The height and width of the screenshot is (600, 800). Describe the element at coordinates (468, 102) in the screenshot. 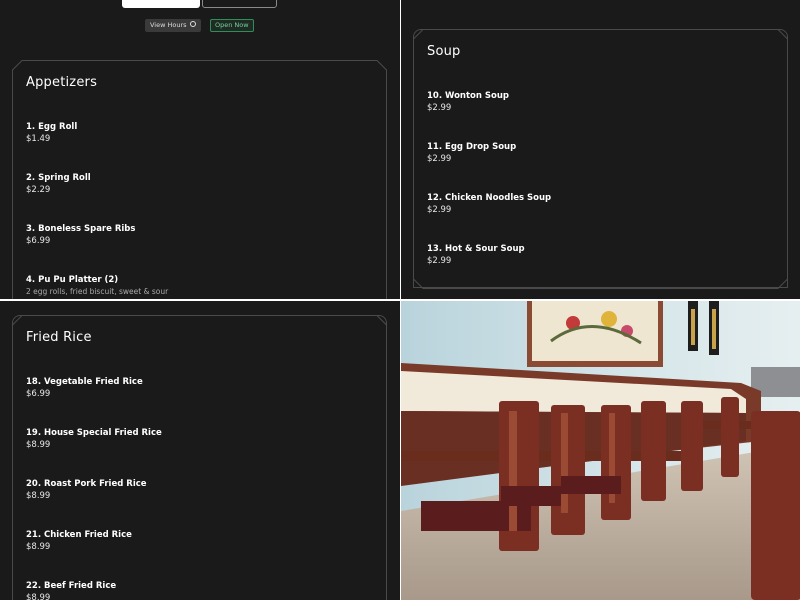

I see `menu-item: 10. Wonton Soup $2.99` at that location.